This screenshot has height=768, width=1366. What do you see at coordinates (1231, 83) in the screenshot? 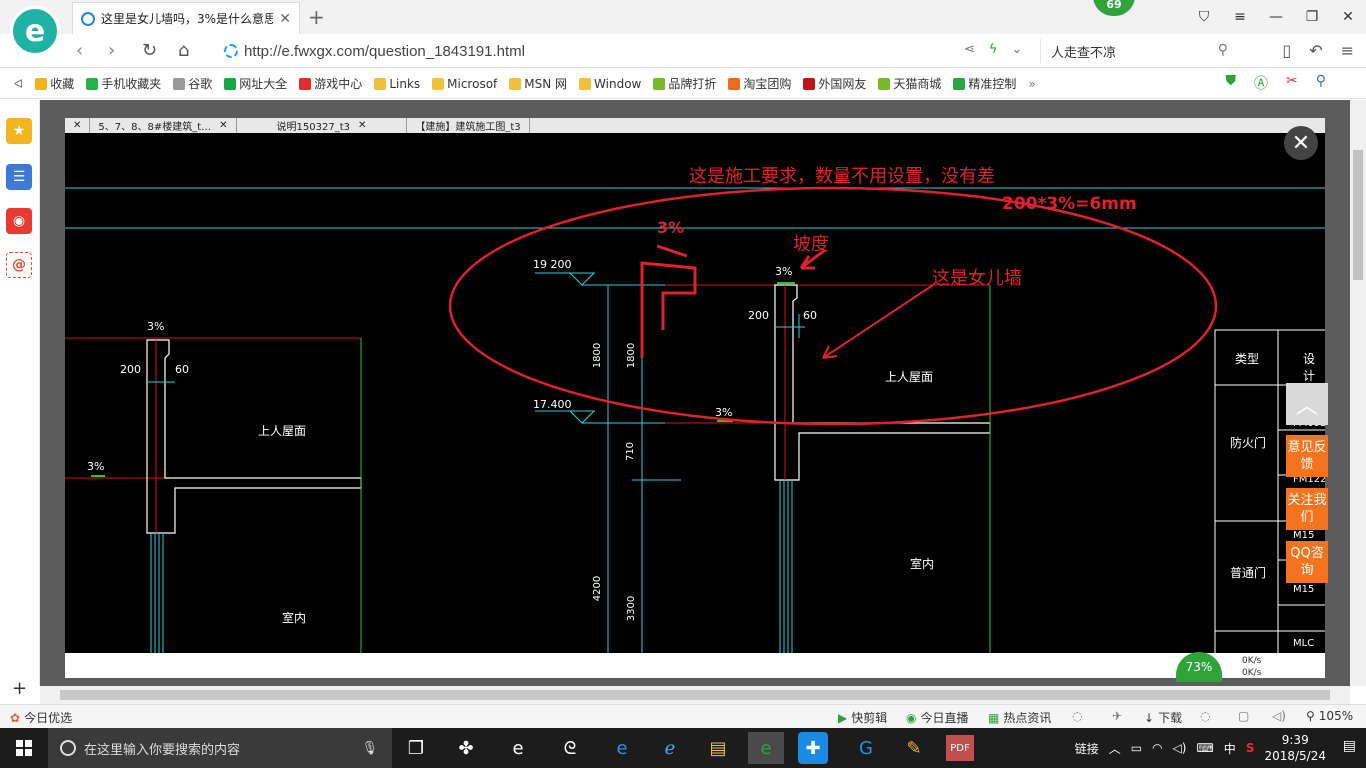
I see `shield-icon: ⛊` at bounding box center [1231, 83].